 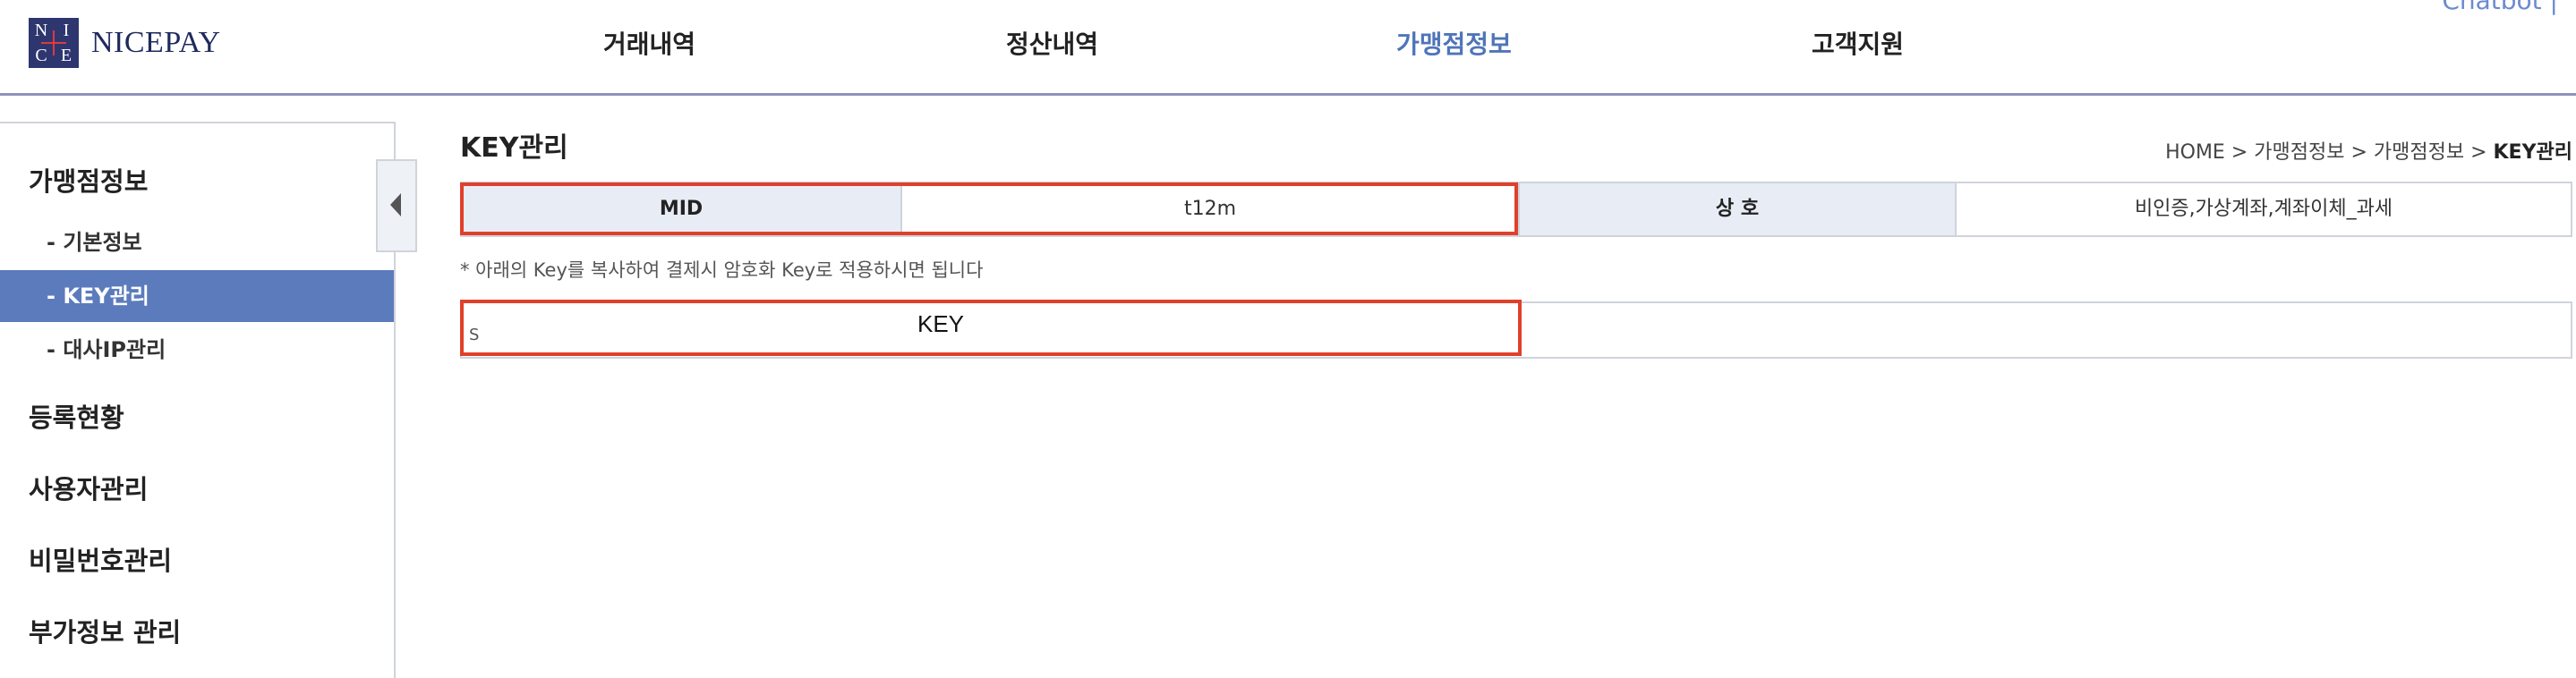 I want to click on sidebar-section-merchant-info: 가맹점정보, so click(x=88, y=180).